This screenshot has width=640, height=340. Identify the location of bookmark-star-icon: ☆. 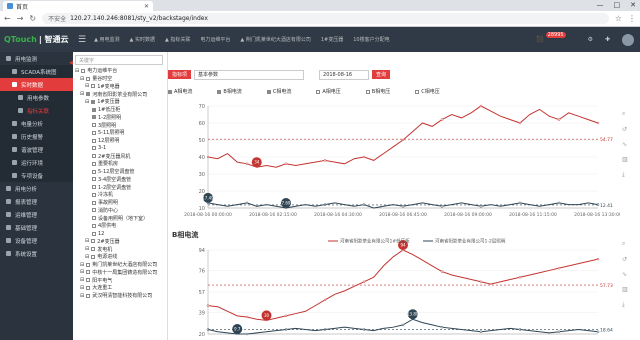
(618, 18).